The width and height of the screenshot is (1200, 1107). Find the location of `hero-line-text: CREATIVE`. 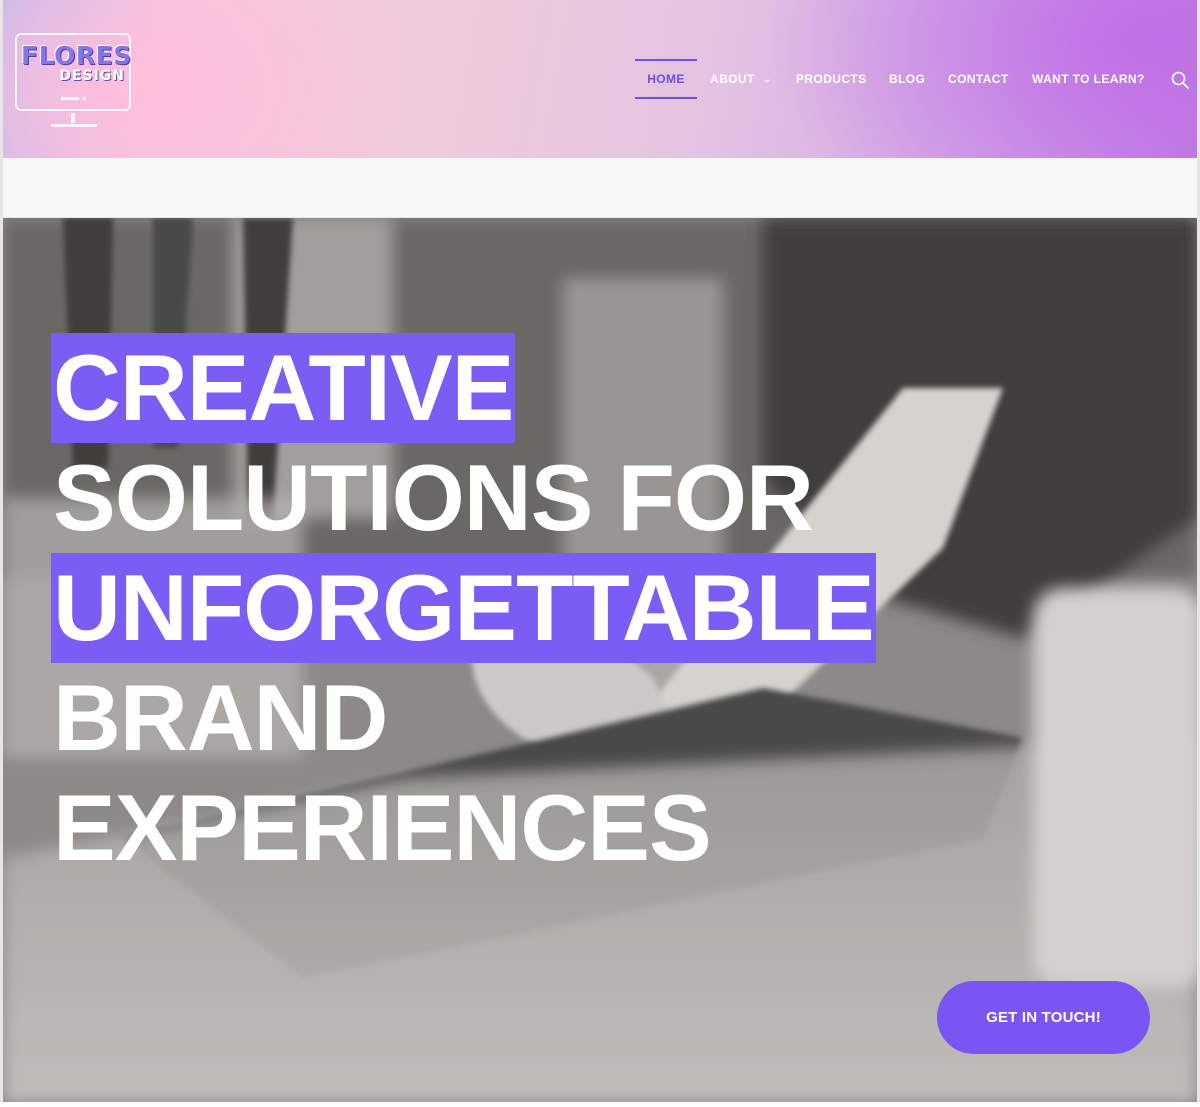

hero-line-text: CREATIVE is located at coordinates (283, 388).